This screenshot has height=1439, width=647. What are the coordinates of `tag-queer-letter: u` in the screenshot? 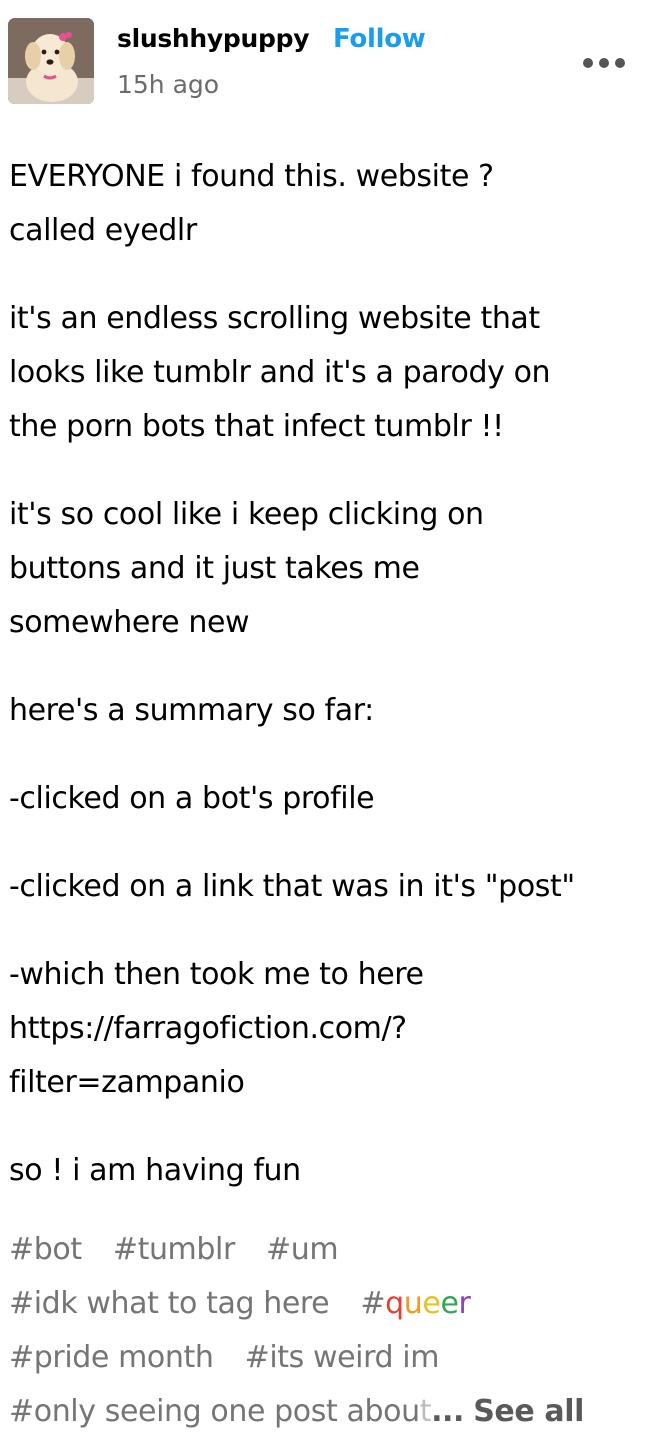 It's located at (413, 1303).